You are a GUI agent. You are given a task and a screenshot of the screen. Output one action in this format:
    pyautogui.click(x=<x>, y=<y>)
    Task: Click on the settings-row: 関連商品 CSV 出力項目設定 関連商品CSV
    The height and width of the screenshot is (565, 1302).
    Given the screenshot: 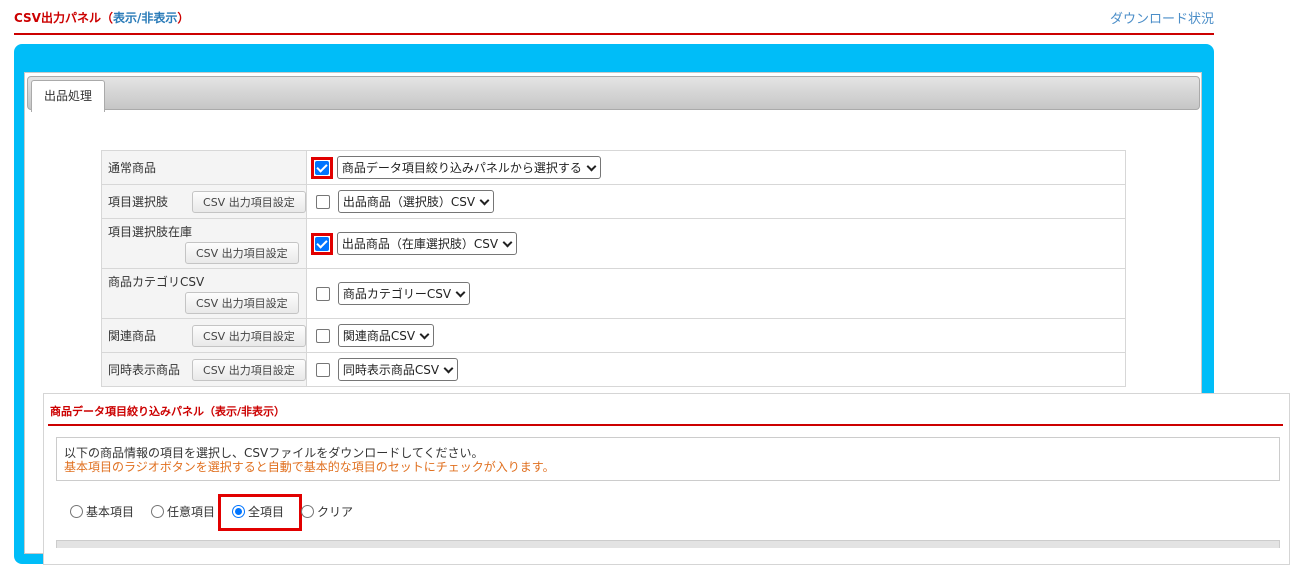 What is the action you would take?
    pyautogui.click(x=613, y=335)
    